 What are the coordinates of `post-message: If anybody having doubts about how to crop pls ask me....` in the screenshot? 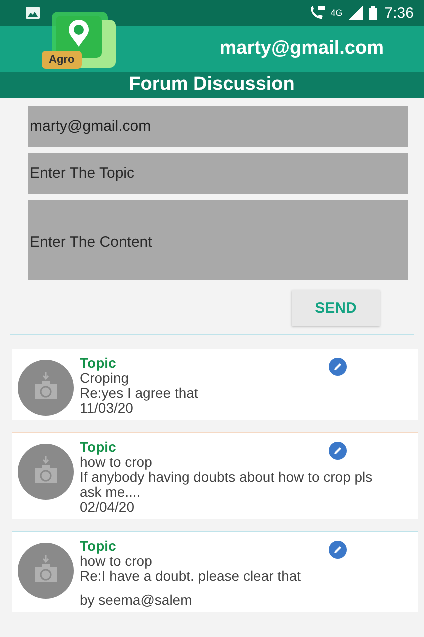 It's located at (227, 485).